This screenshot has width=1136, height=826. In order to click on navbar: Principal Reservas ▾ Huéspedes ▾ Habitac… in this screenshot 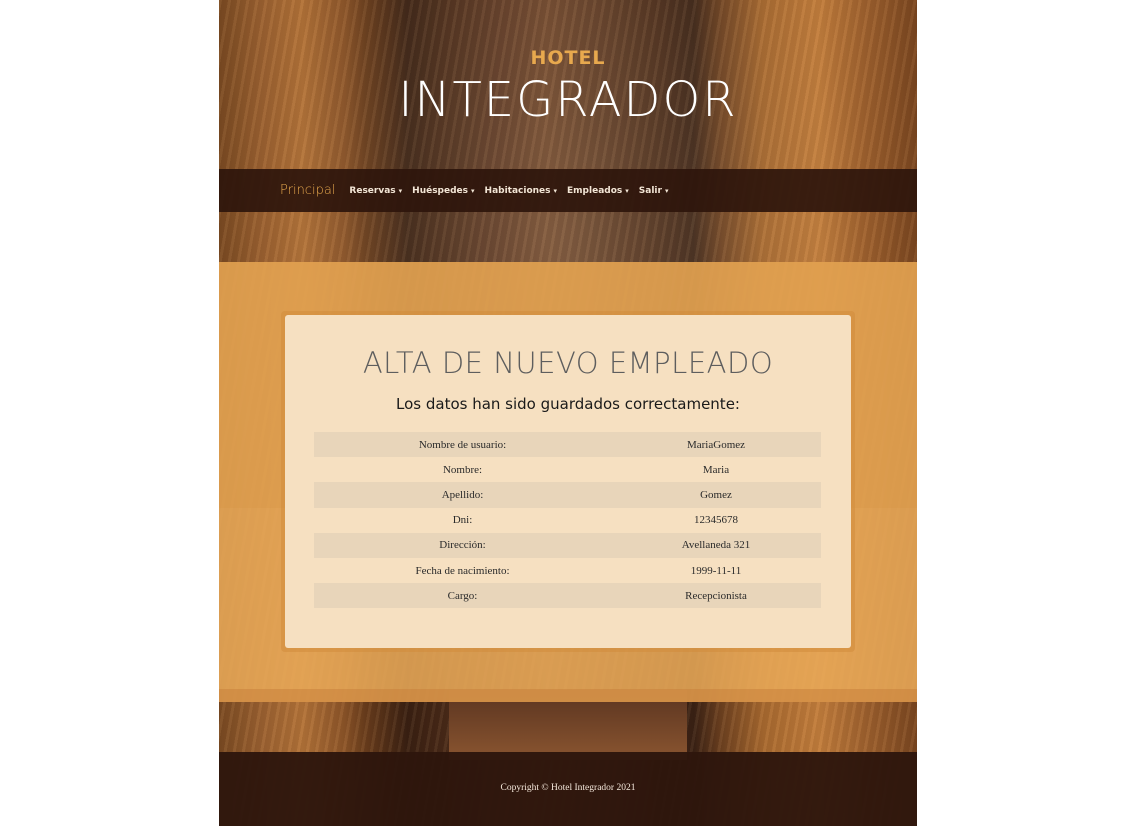, I will do `click(568, 190)`.